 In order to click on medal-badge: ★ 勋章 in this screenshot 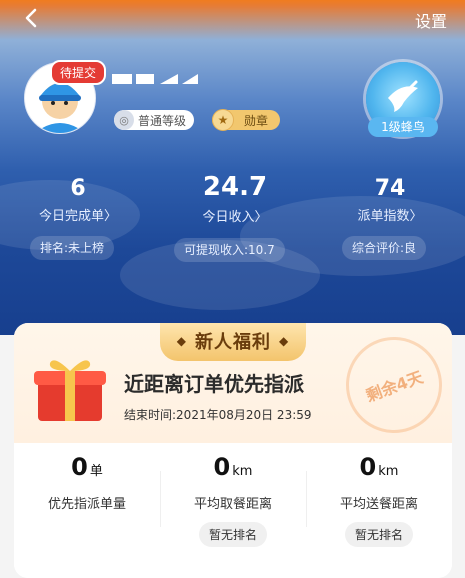, I will do `click(246, 120)`.